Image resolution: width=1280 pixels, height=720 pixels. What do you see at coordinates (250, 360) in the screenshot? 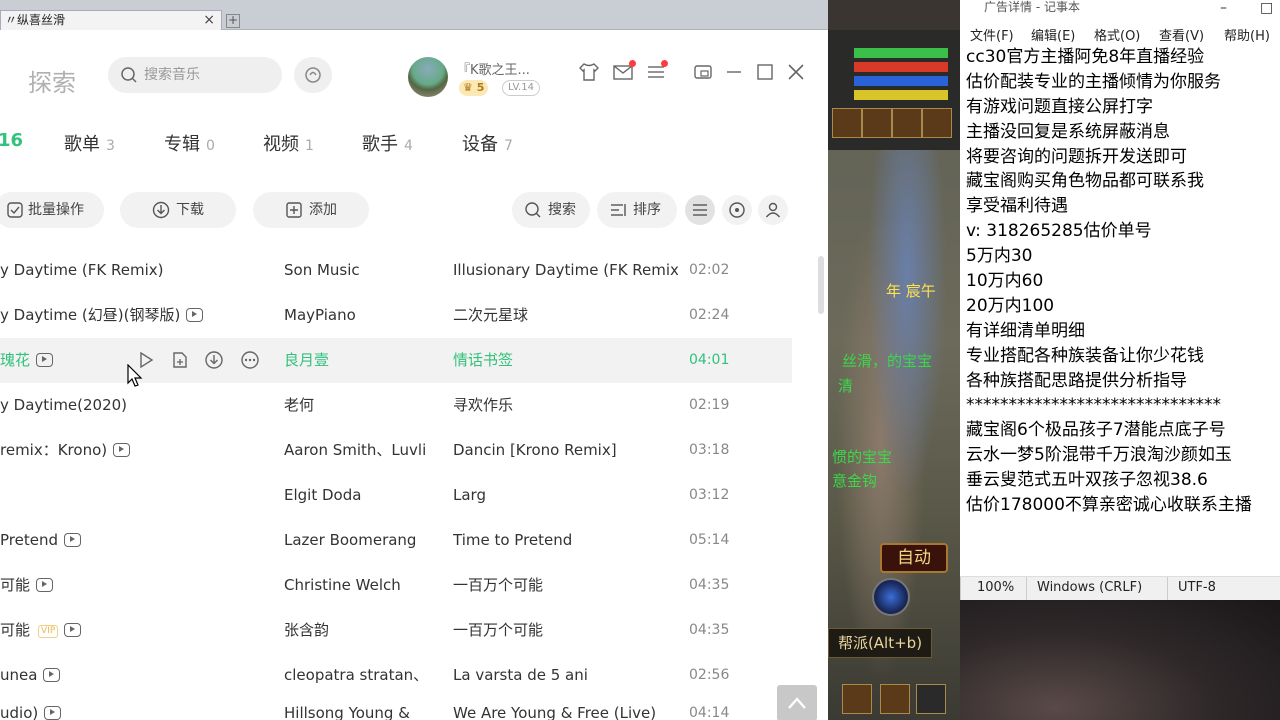
I see `more-icon` at bounding box center [250, 360].